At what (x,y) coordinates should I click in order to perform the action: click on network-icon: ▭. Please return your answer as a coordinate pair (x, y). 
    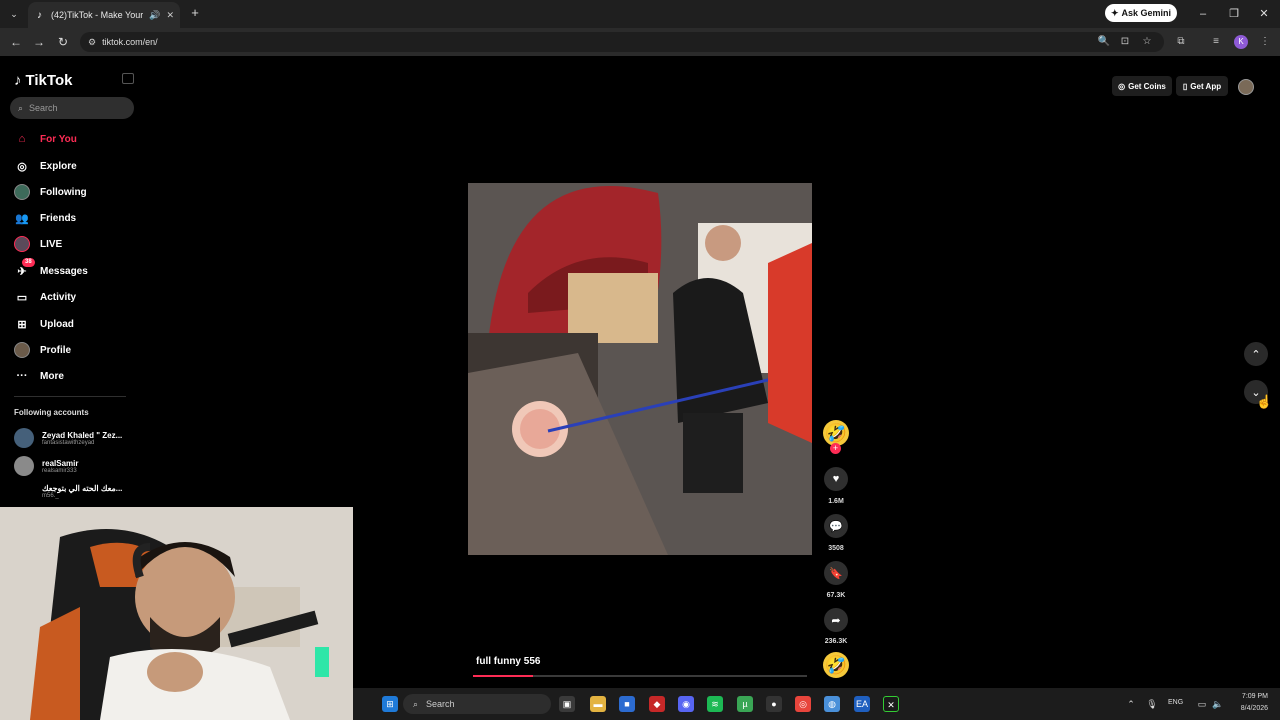
    Looking at the image, I should click on (1202, 704).